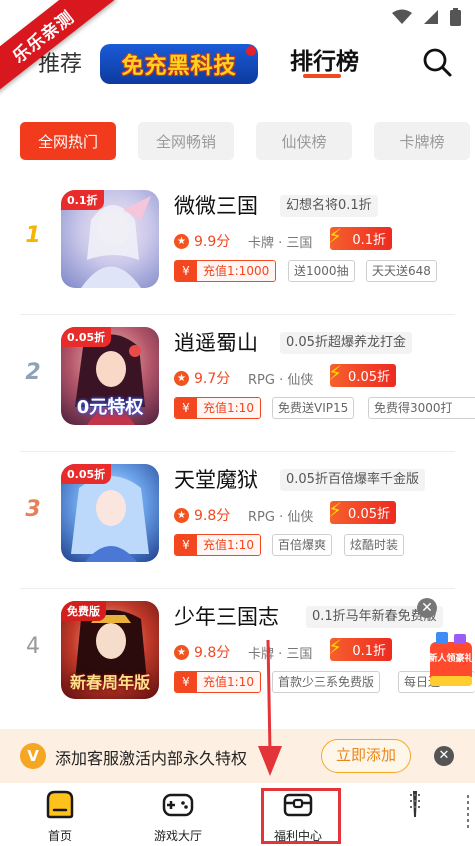  What do you see at coordinates (346, 343) in the screenshot?
I see `game-tagline: 0.05折超爆养龙打金` at bounding box center [346, 343].